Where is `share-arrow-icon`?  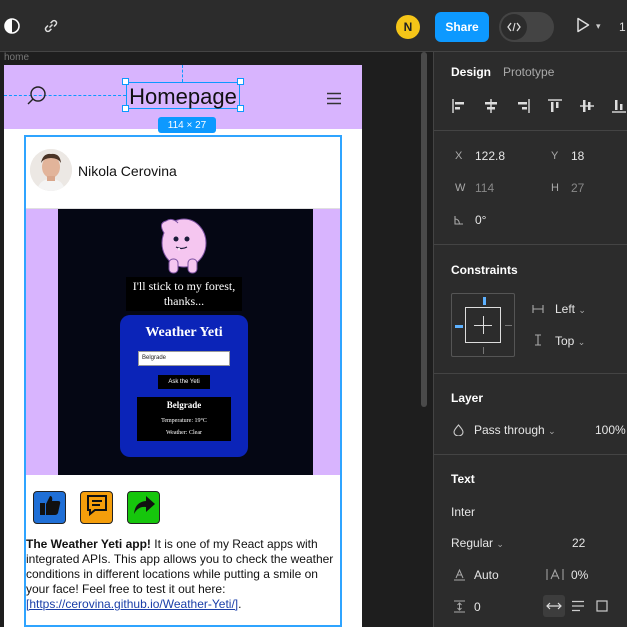
share-arrow-icon is located at coordinates (144, 507).